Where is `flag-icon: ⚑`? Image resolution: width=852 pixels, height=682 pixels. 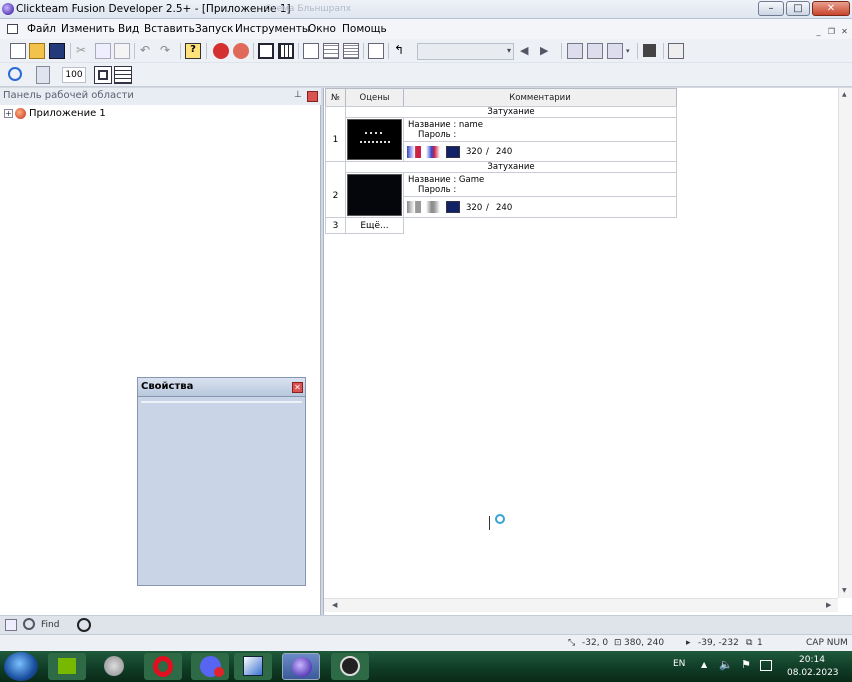
flag-icon: ⚑ is located at coordinates (746, 664).